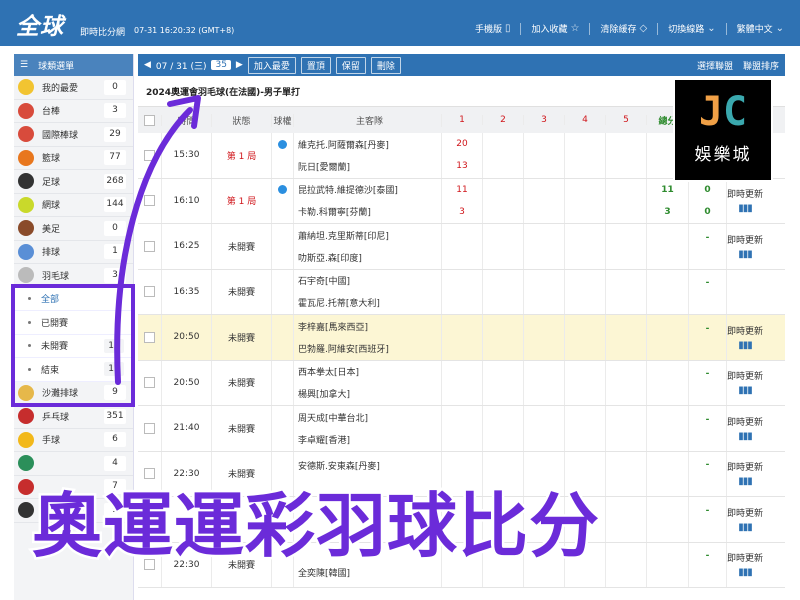  Describe the element at coordinates (242, 200) in the screenshot. I see `match-status: 第 1 局` at that location.